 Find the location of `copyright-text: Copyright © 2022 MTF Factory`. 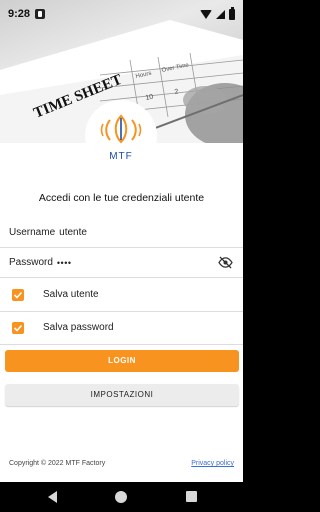

copyright-text: Copyright © 2022 MTF Factory is located at coordinates (57, 463).